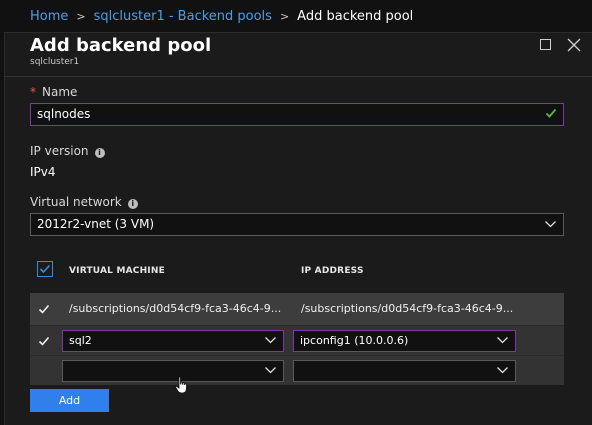  Describe the element at coordinates (60, 92) in the screenshot. I see `name-label-text: Name` at that location.